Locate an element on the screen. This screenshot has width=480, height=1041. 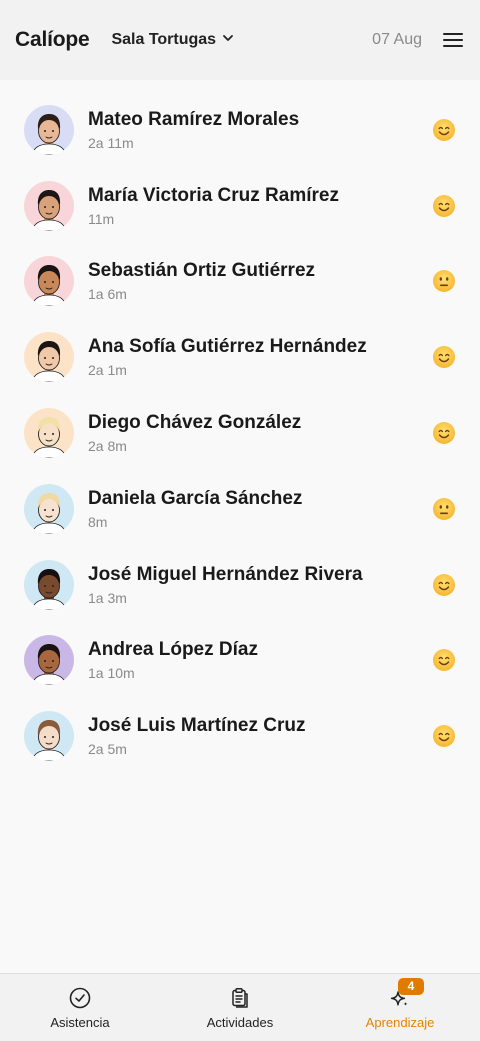
student-row: Ana Sofía Gutiérrez Hernández 2a 1m is located at coordinates (240, 357).